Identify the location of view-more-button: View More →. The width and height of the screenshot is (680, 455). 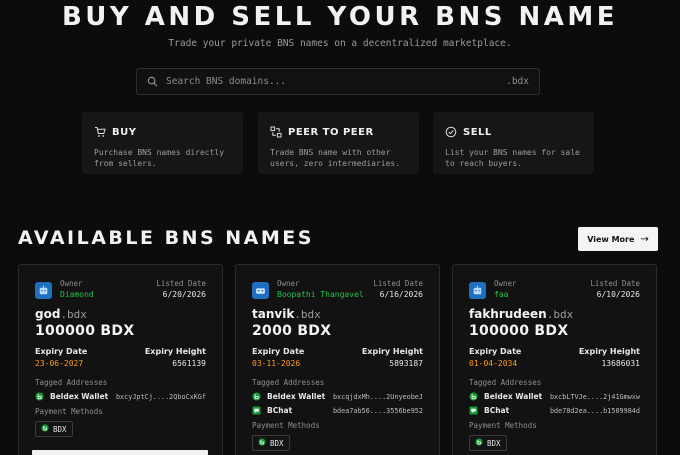
(618, 239).